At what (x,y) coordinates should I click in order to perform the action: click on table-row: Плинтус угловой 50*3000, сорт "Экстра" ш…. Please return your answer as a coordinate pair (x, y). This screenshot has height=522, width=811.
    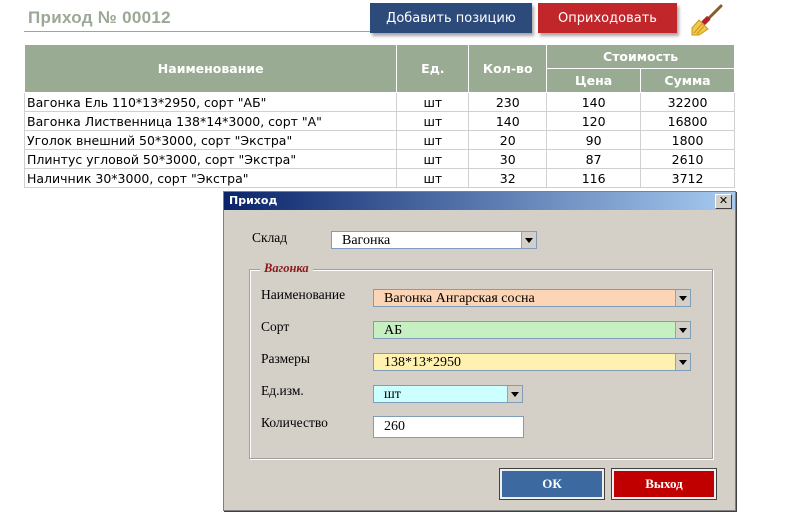
    Looking at the image, I should click on (379, 159).